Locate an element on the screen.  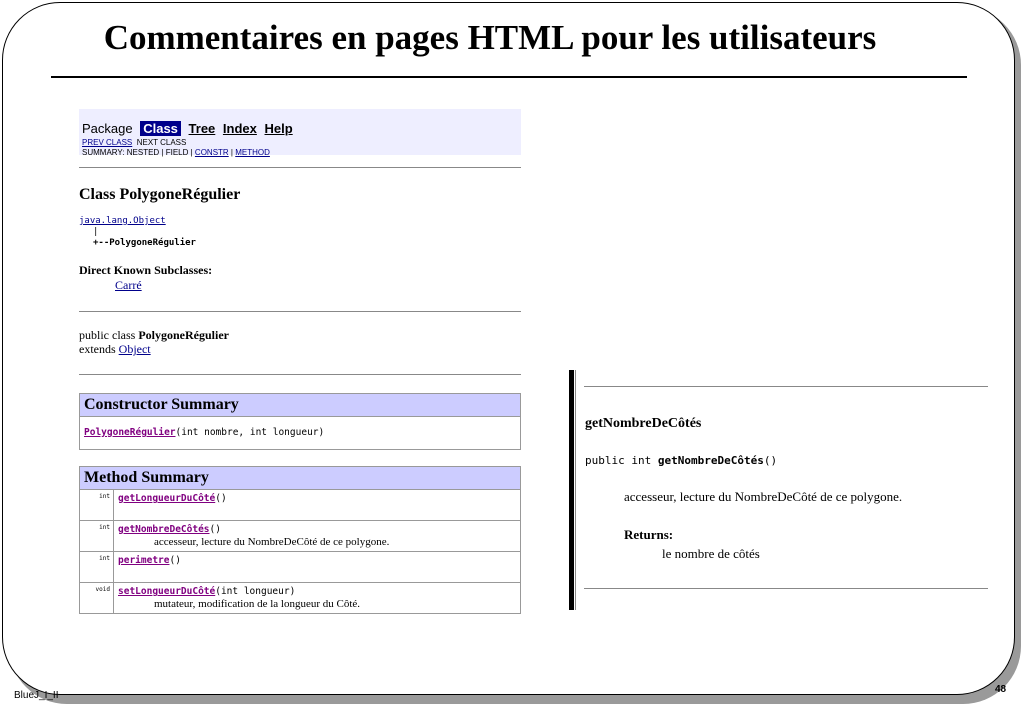
method-link: getLongueurDuCôté is located at coordinates (166, 498).